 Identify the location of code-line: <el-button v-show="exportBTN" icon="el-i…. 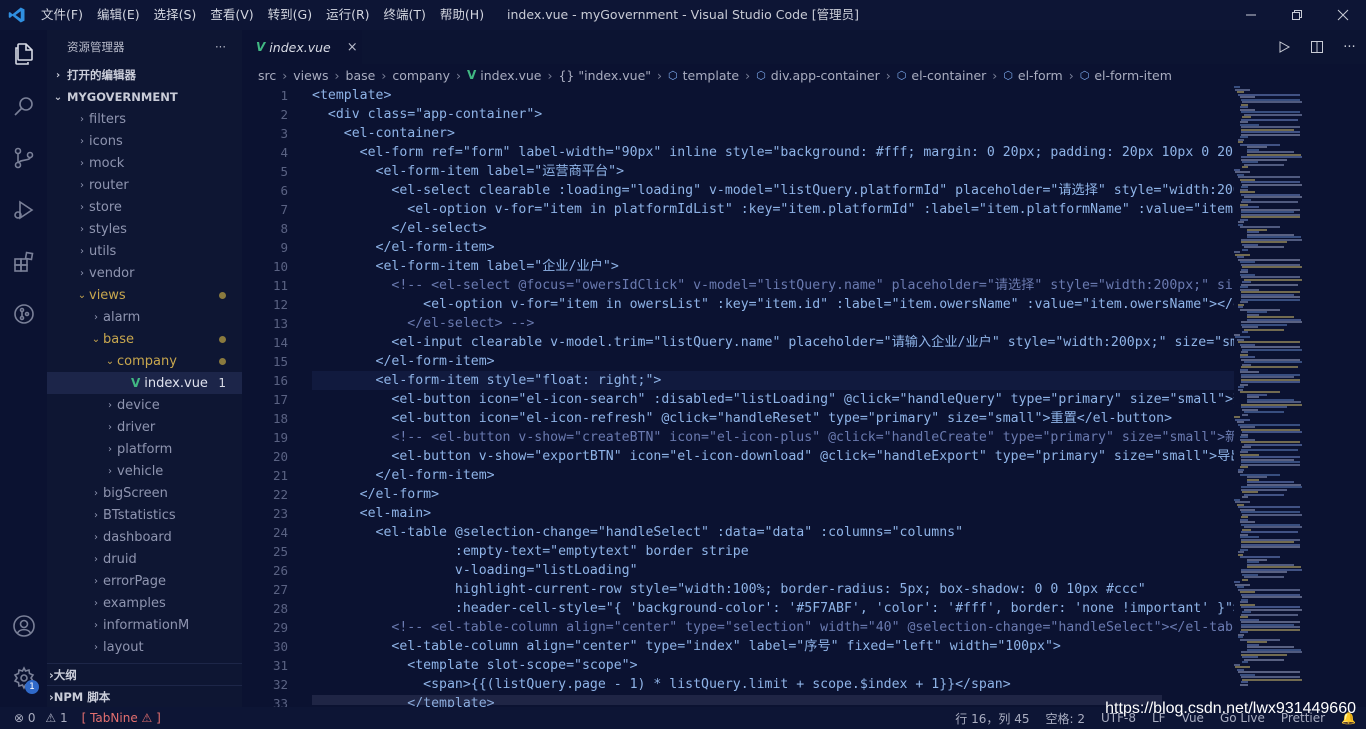
(773, 456).